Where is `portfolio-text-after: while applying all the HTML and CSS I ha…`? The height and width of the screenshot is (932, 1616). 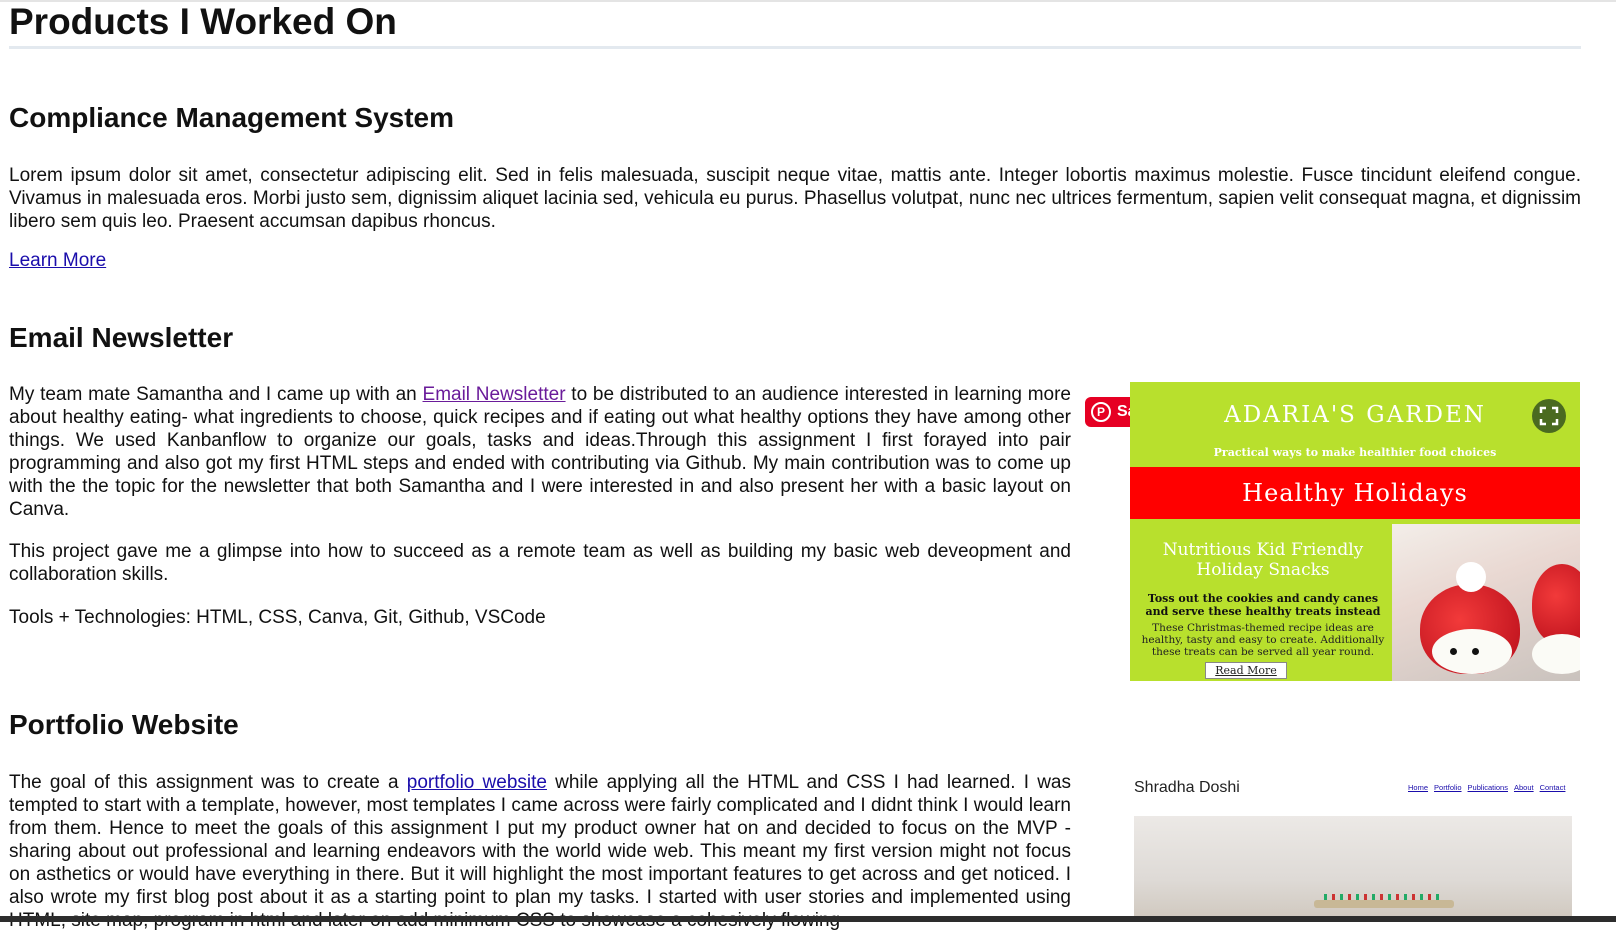
portfolio-text-after: while applying all the HTML and CSS I ha… is located at coordinates (540, 851).